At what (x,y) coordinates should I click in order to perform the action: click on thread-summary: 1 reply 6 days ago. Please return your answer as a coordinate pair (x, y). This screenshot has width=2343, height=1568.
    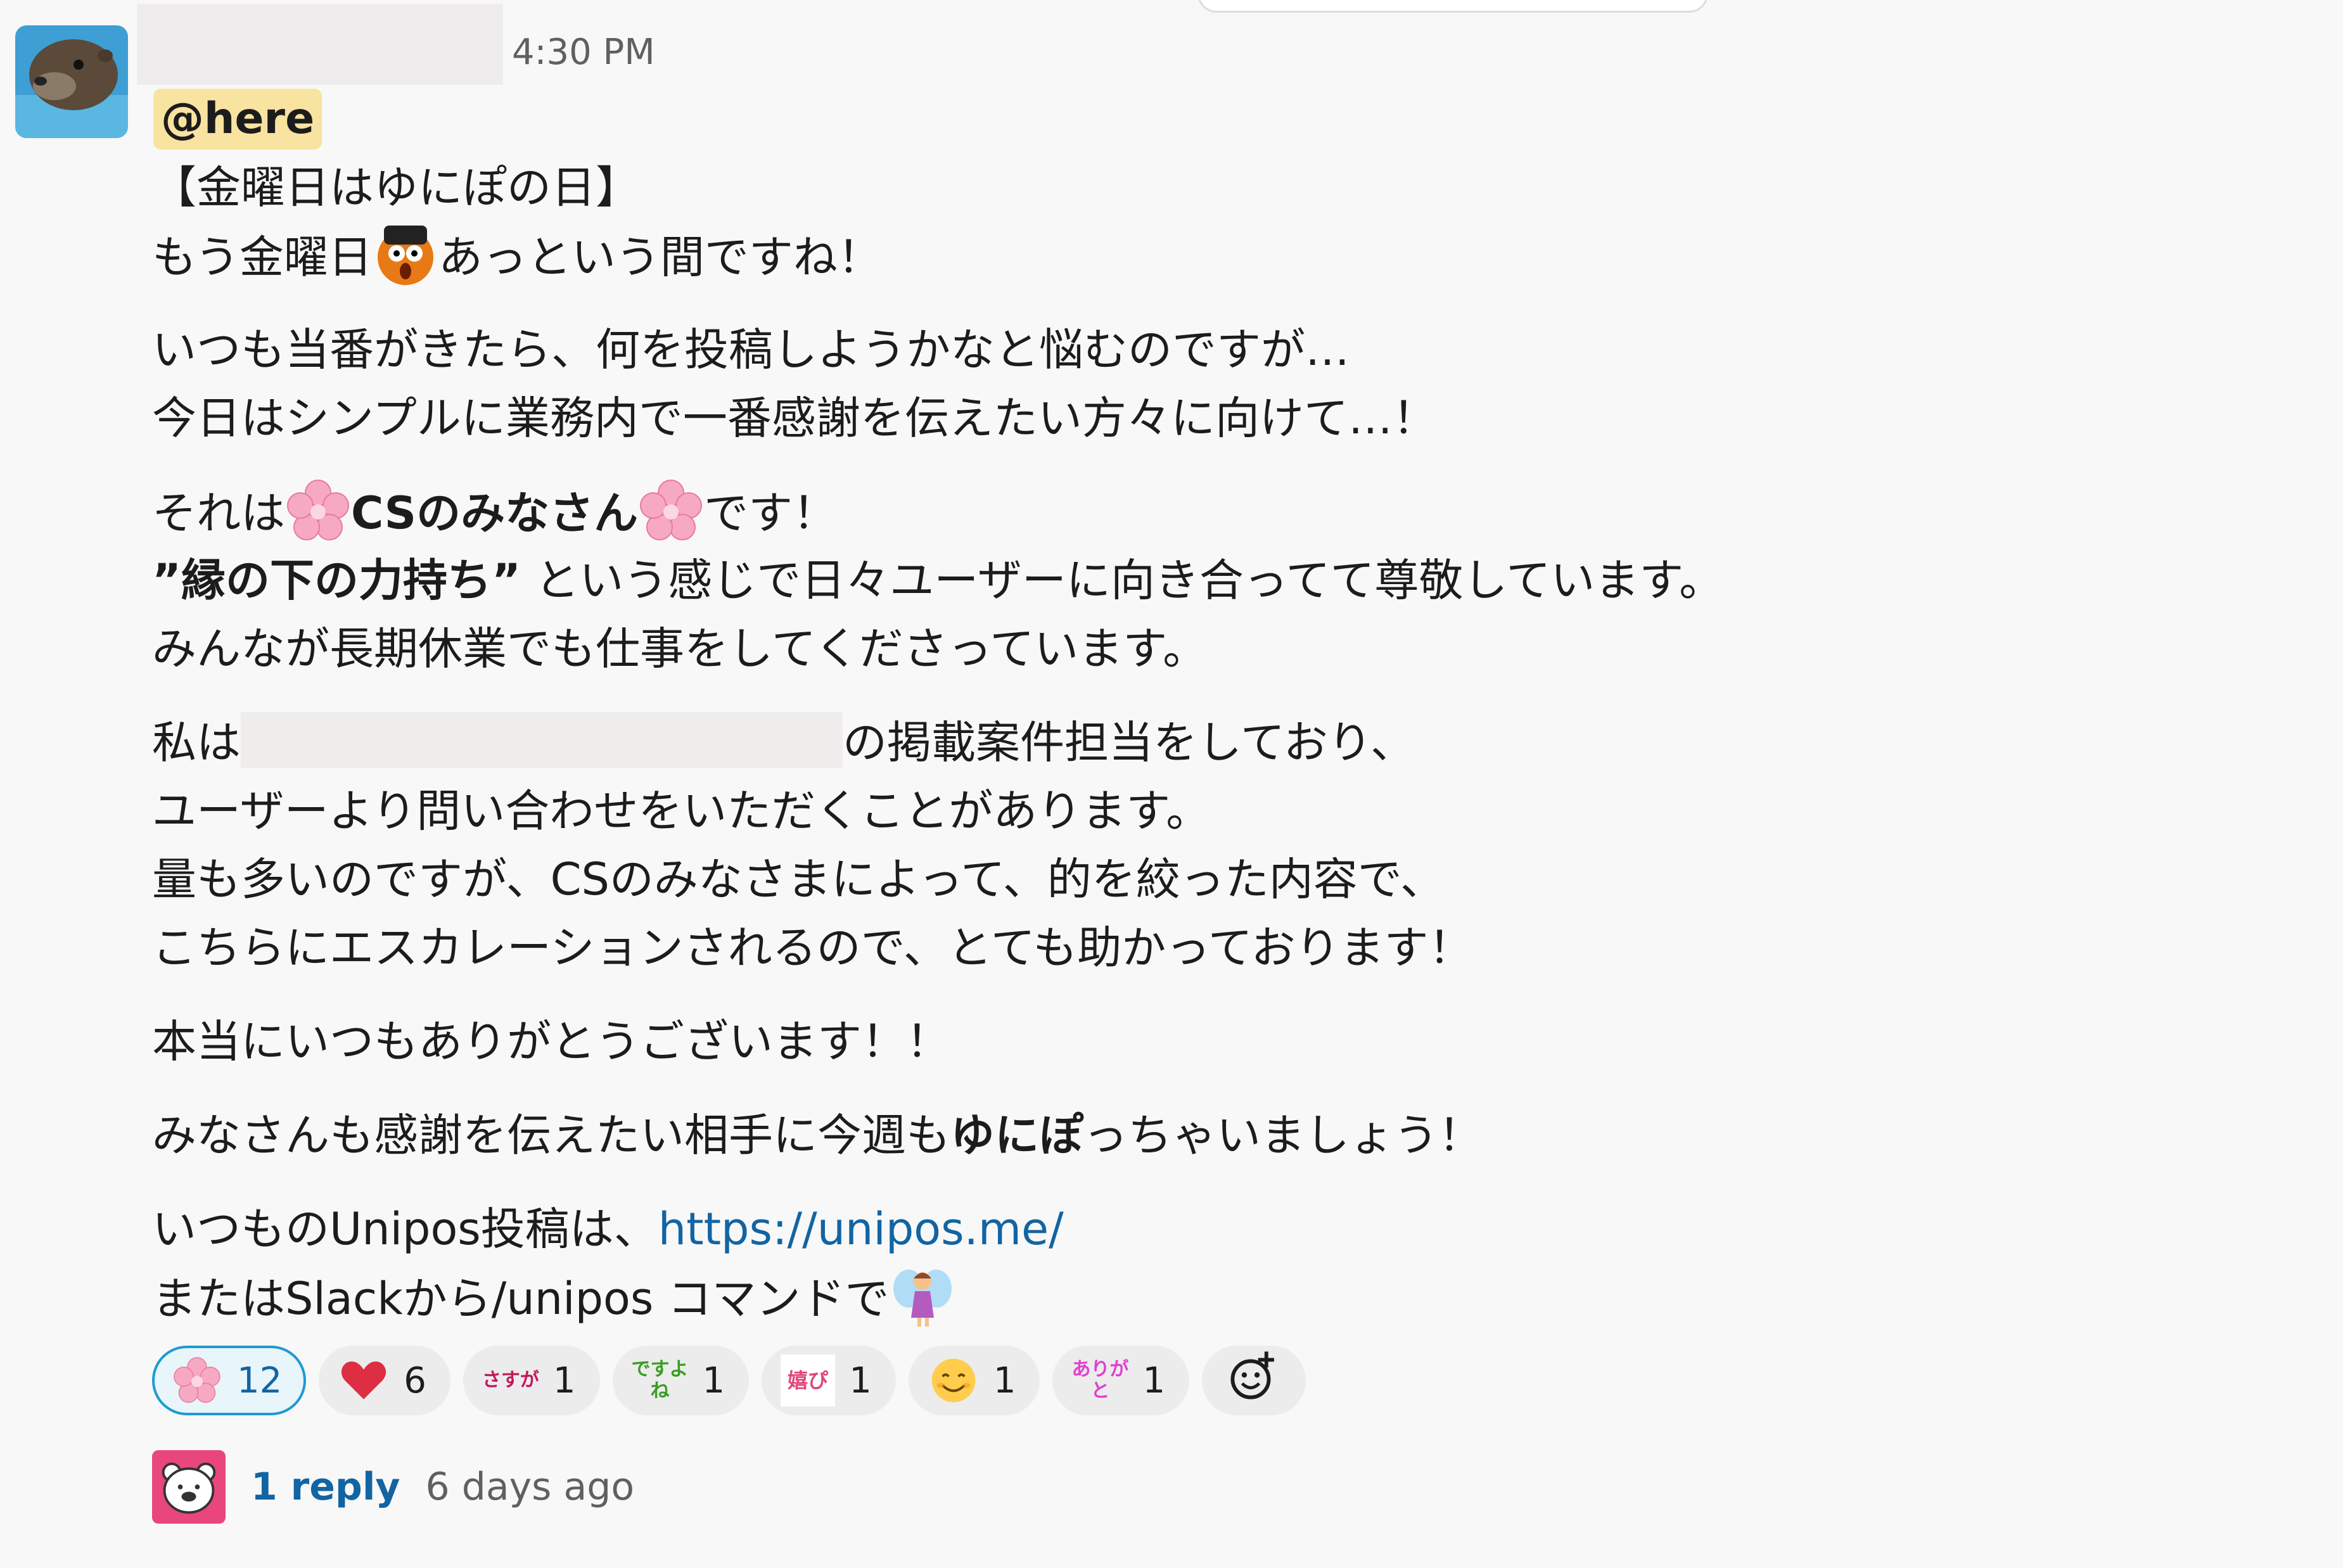
    Looking at the image, I should click on (393, 1487).